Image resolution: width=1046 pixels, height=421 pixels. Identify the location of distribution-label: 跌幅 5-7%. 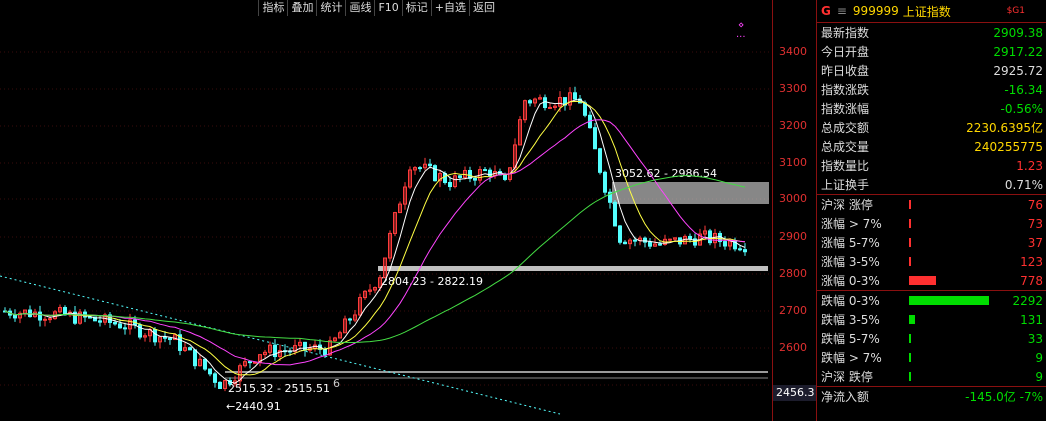
(850, 339).